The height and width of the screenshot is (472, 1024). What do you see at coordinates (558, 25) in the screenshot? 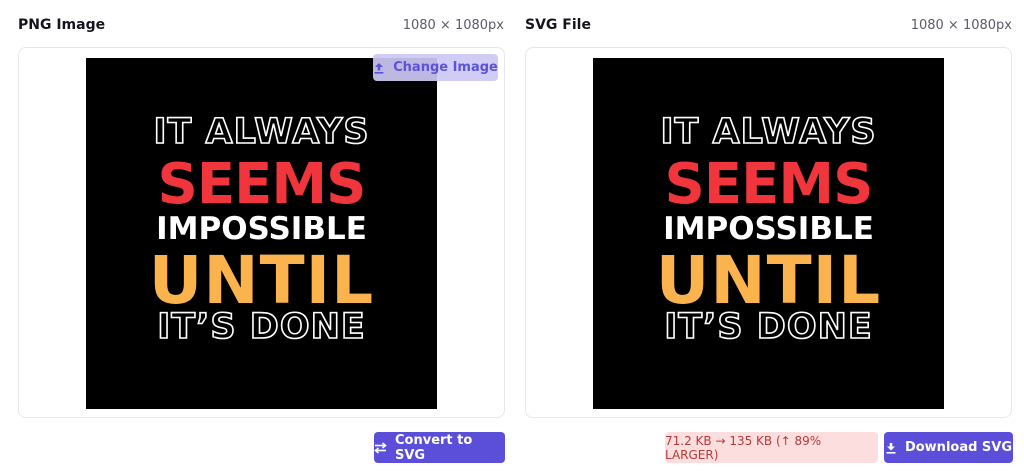
I see `svg-panel-title: SVG File` at bounding box center [558, 25].